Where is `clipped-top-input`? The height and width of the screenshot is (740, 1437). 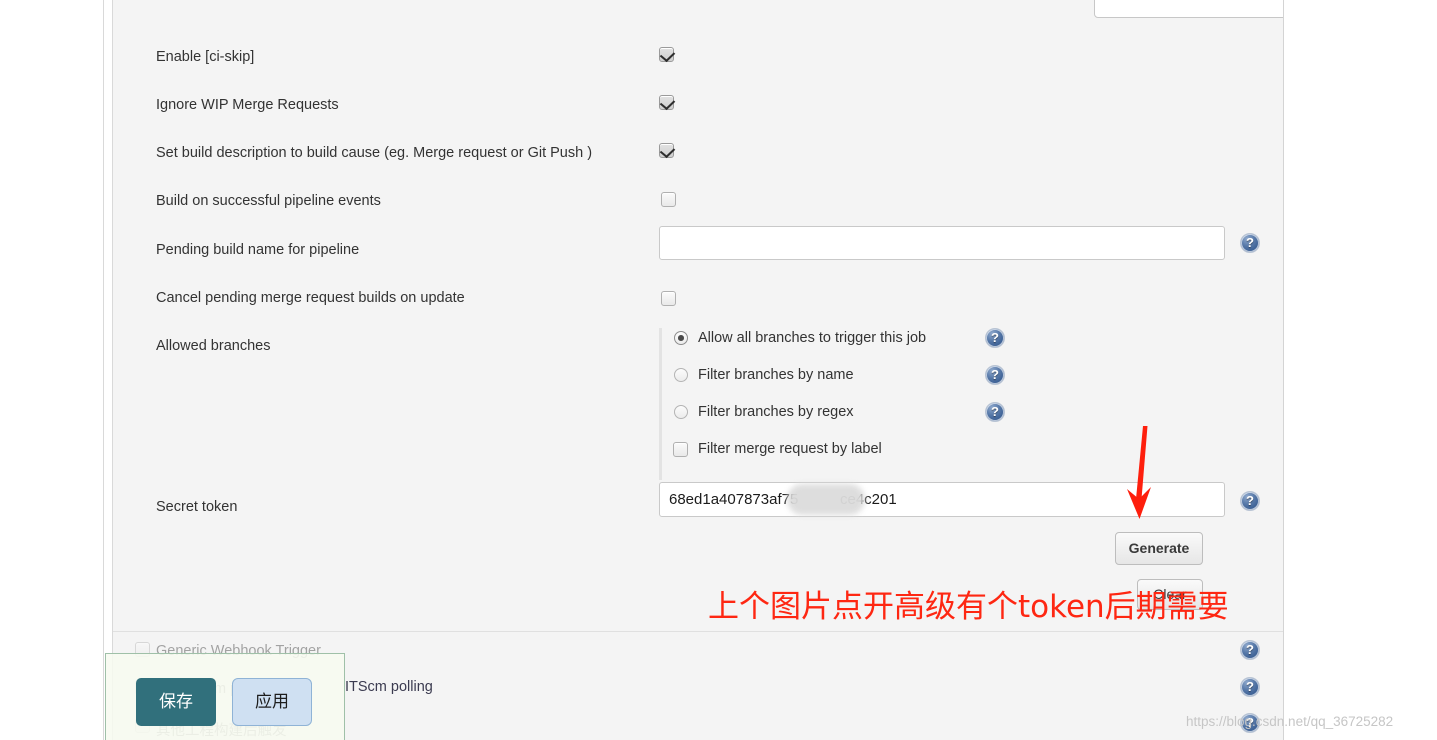
clipped-top-input is located at coordinates (1193, 9).